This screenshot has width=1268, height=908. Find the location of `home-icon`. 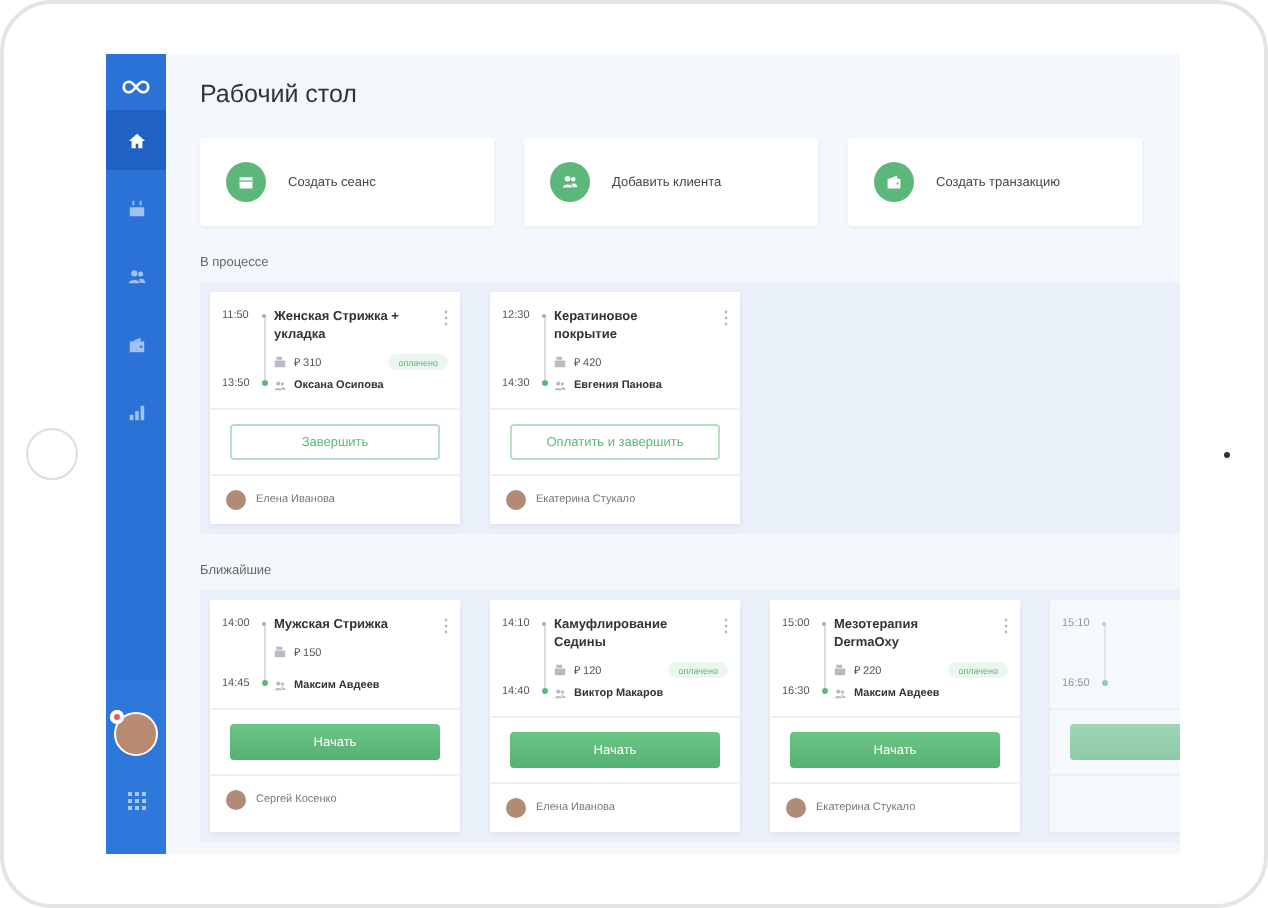

home-icon is located at coordinates (136, 140).